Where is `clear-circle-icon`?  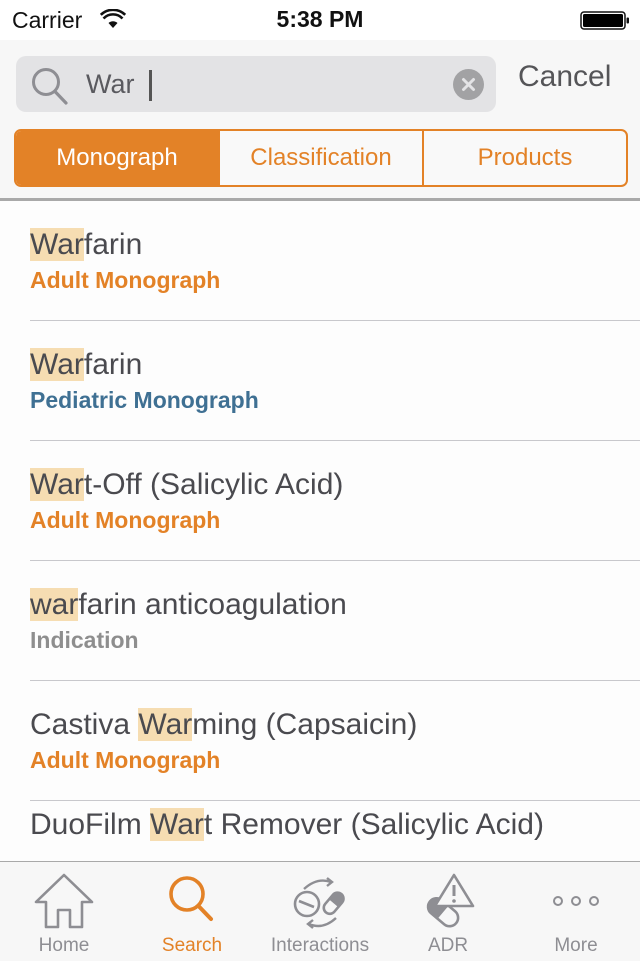
clear-circle-icon is located at coordinates (468, 84).